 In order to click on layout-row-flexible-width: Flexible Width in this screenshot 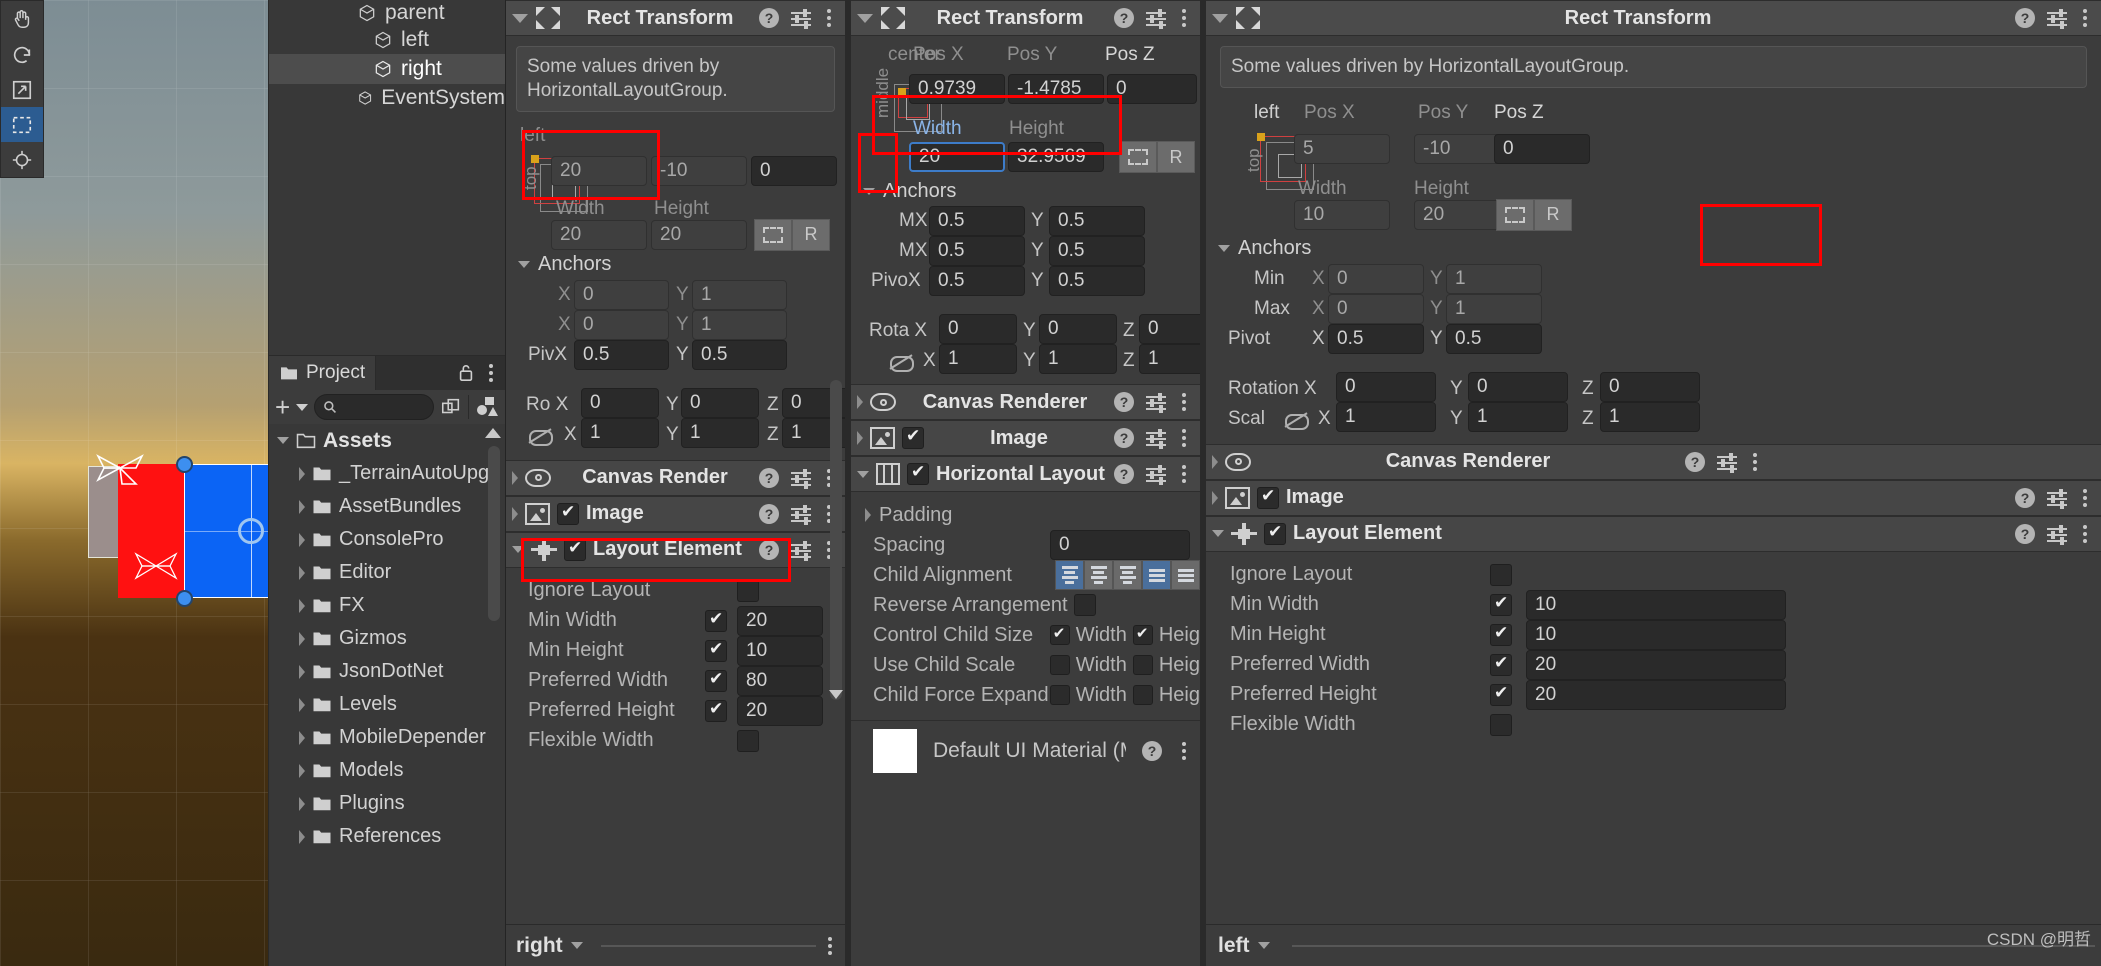, I will do `click(675, 741)`.